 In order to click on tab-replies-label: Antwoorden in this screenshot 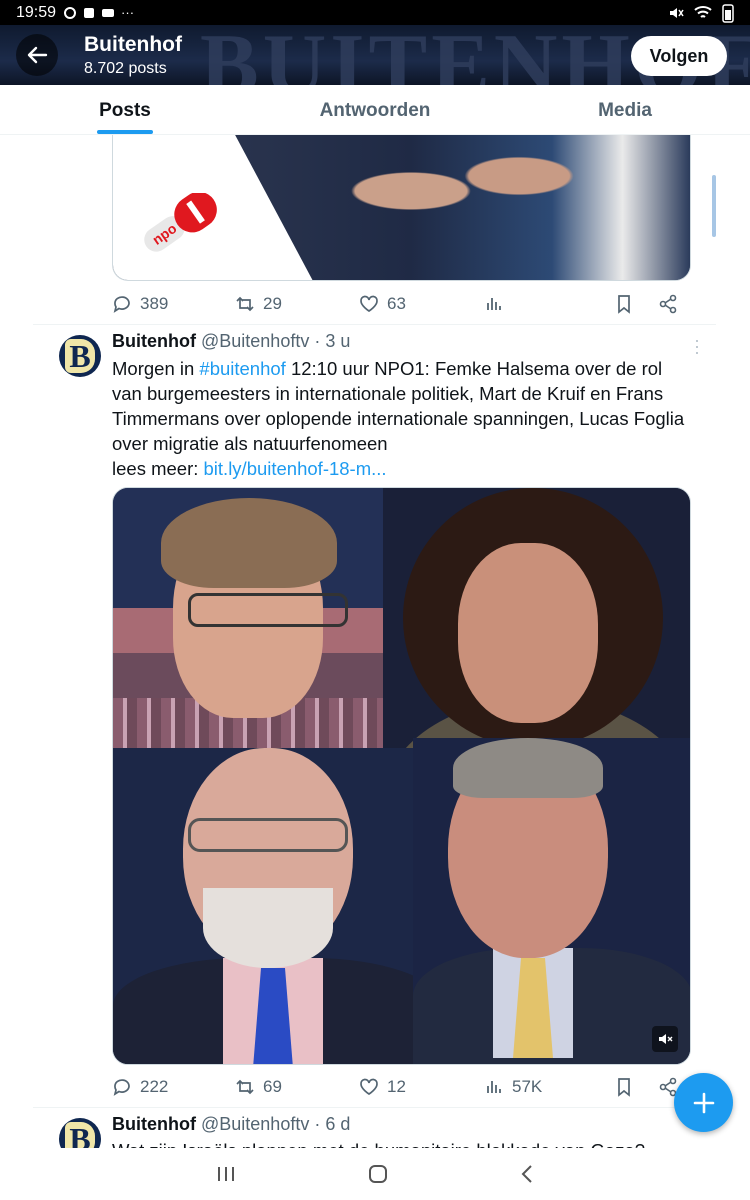, I will do `click(375, 110)`.